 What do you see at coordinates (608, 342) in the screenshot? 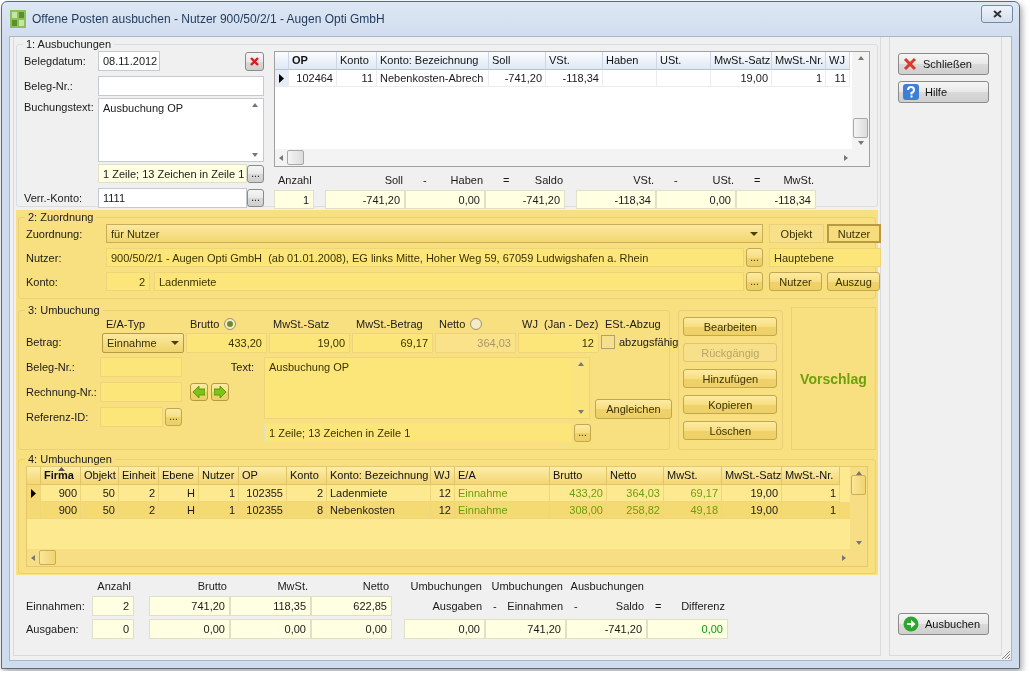
I see `checkbox` at bounding box center [608, 342].